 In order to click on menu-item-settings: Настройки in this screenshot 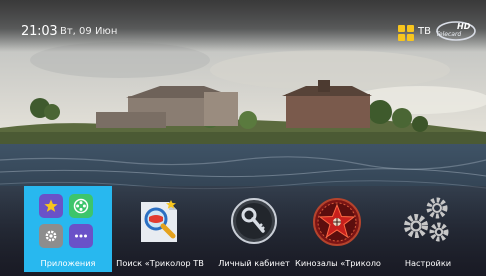, I will do `click(428, 229)`.